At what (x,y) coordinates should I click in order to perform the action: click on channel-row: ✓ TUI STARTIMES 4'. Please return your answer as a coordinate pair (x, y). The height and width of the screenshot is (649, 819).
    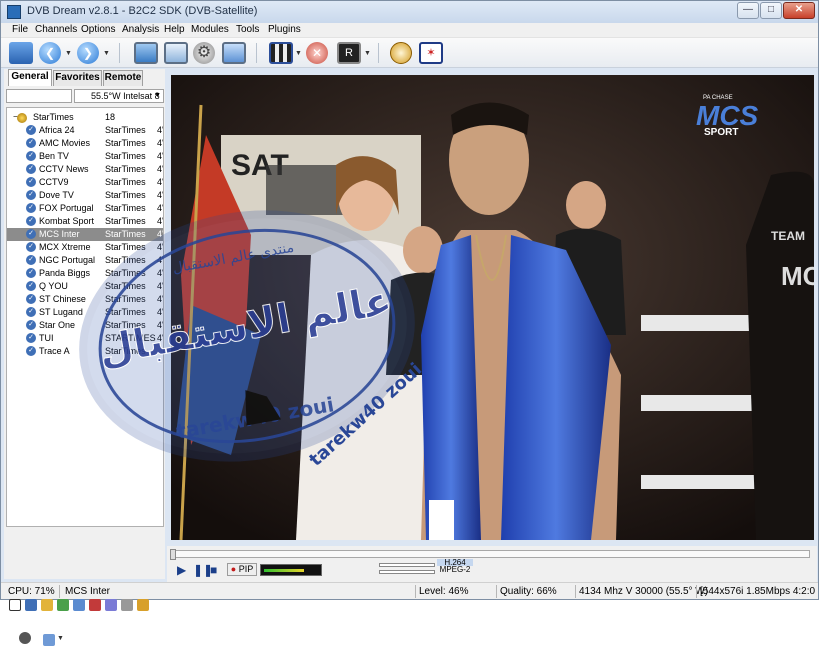
    Looking at the image, I should click on (85, 338).